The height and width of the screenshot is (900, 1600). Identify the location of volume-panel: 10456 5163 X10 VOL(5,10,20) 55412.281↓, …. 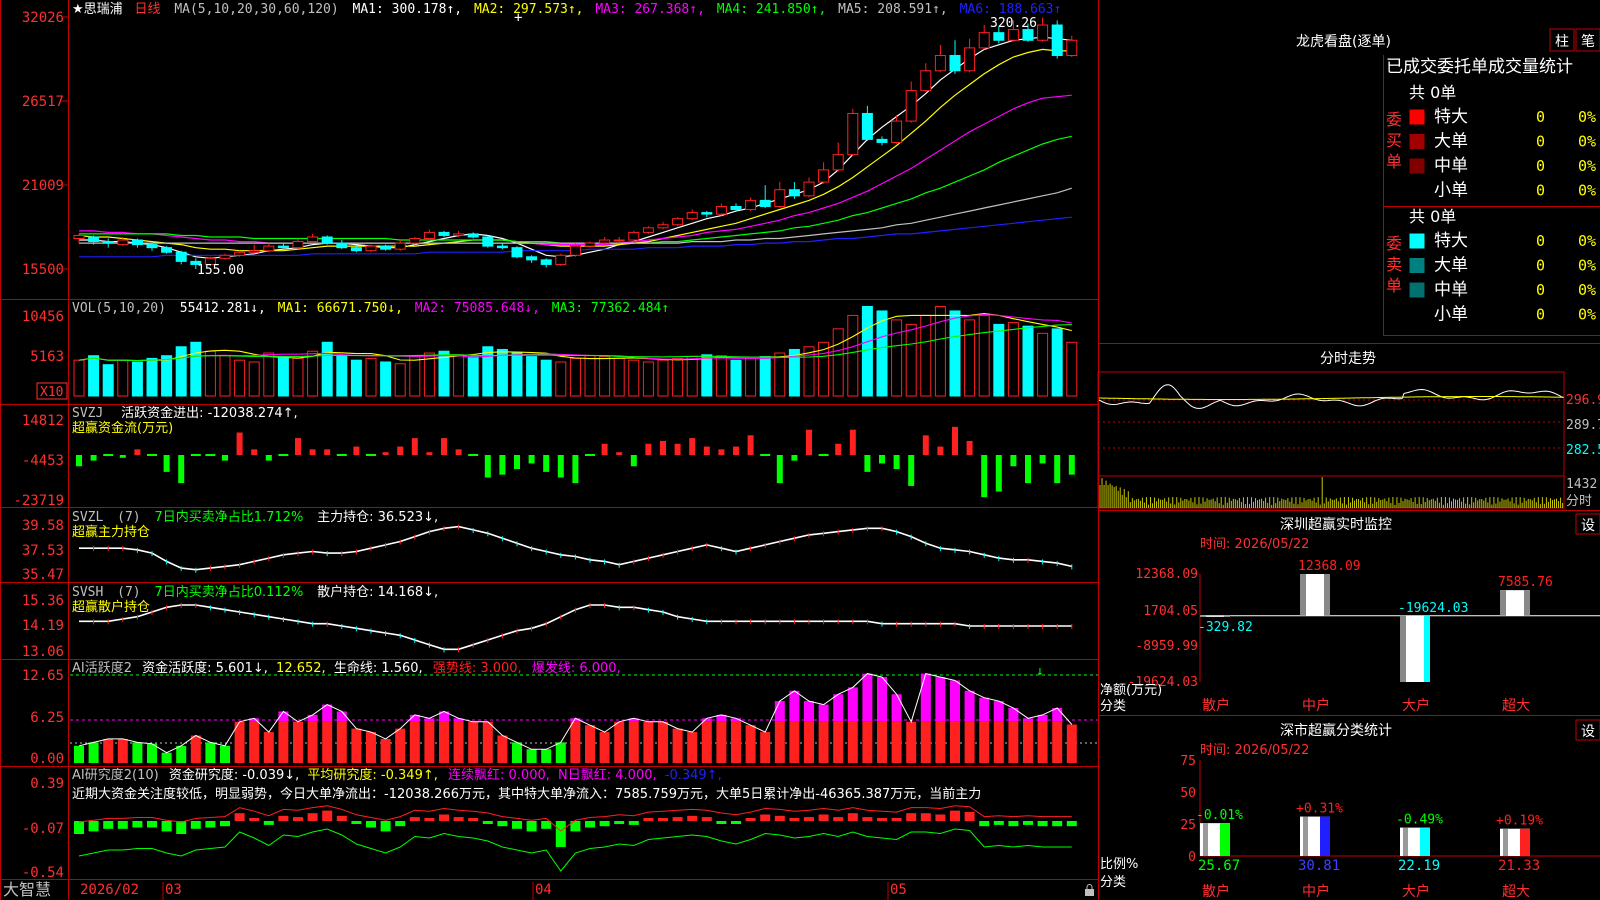
(550, 350).